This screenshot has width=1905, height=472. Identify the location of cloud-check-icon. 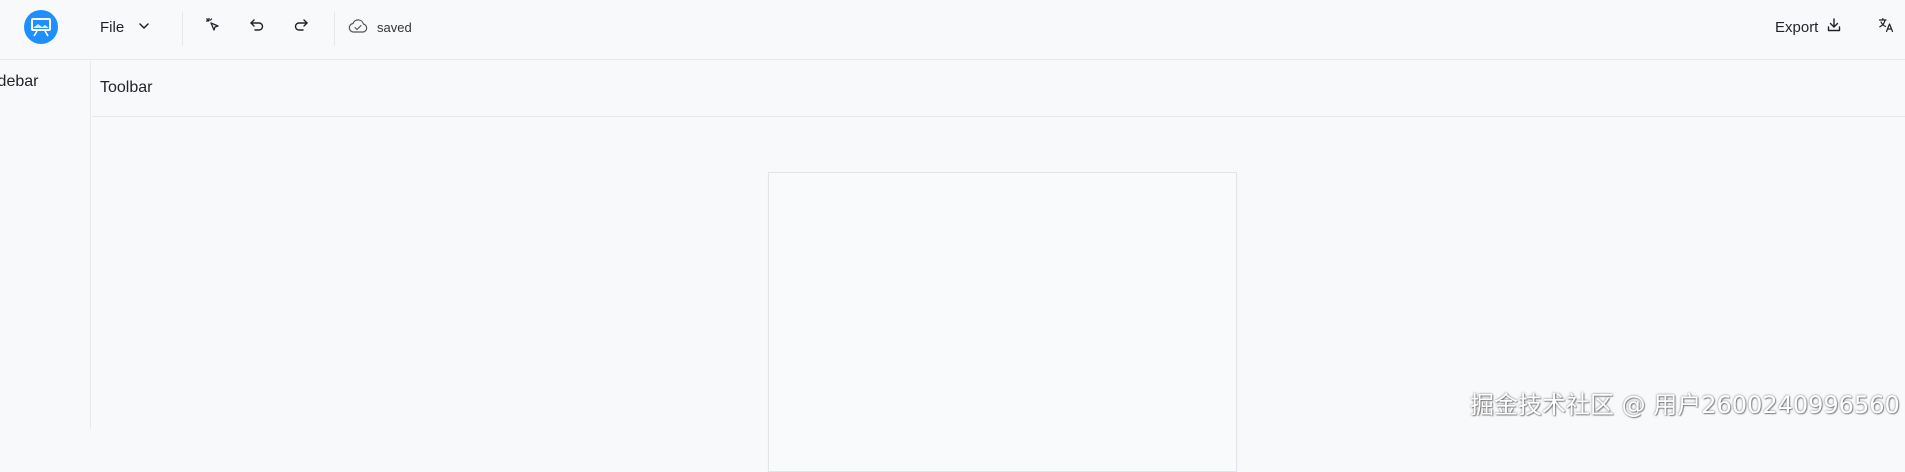
(358, 27).